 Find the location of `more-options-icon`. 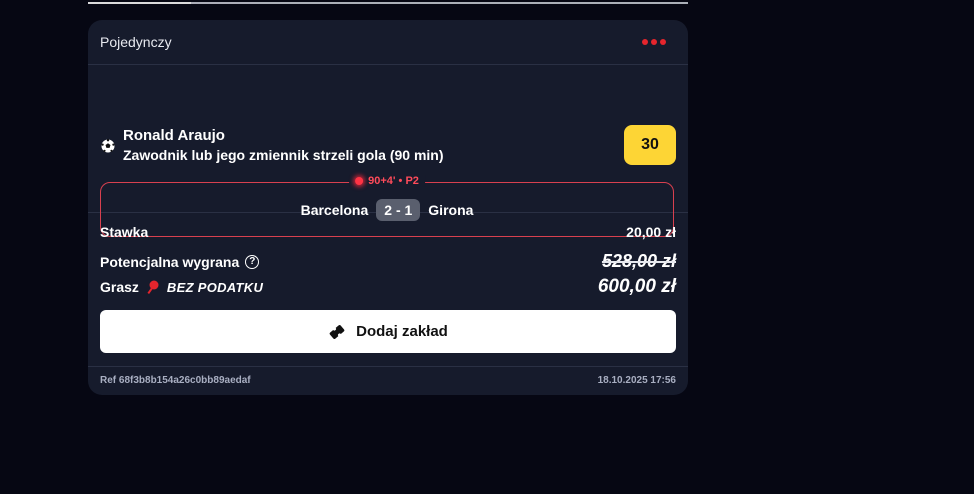

more-options-icon is located at coordinates (654, 42).